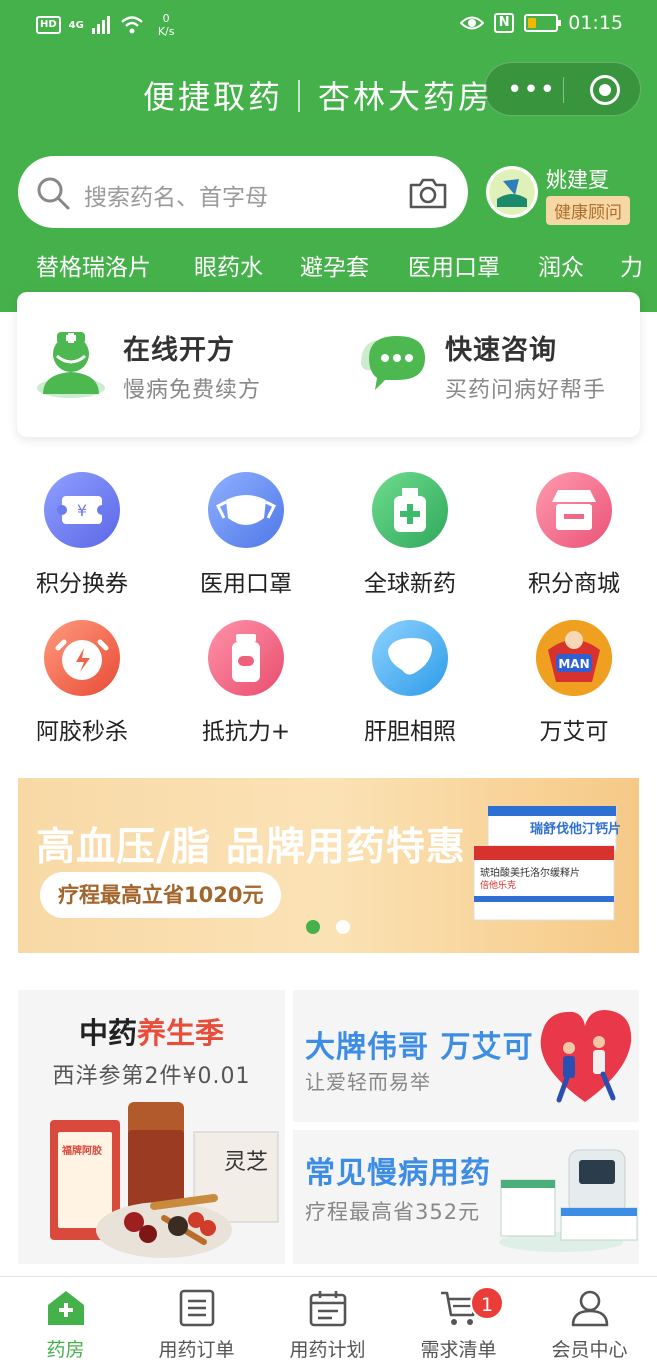  Describe the element at coordinates (393, 1212) in the screenshot. I see `promo-chronic-subtitle: 疗程最高省352元` at that location.